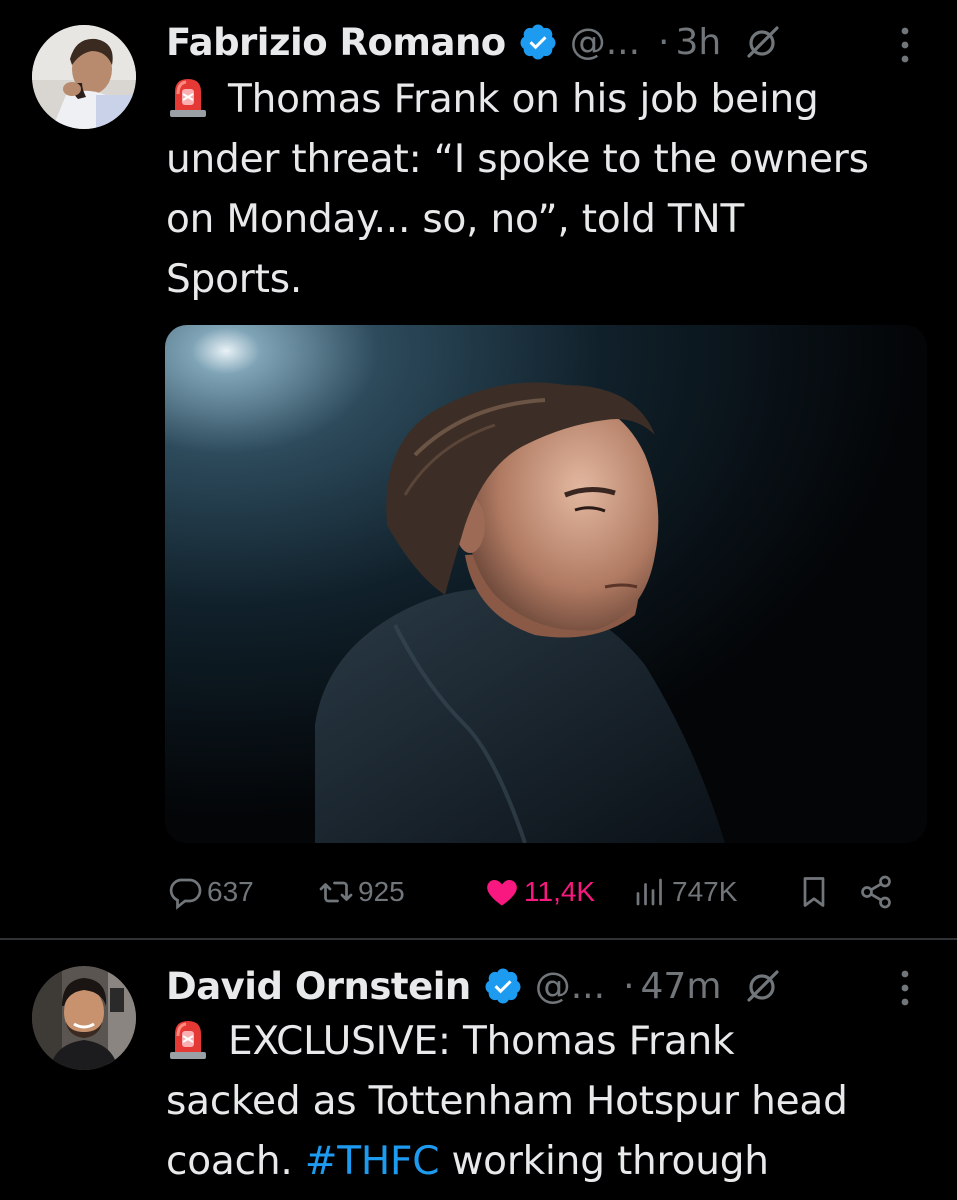 This screenshot has height=1200, width=957. I want to click on bookmark-icon, so click(814, 892).